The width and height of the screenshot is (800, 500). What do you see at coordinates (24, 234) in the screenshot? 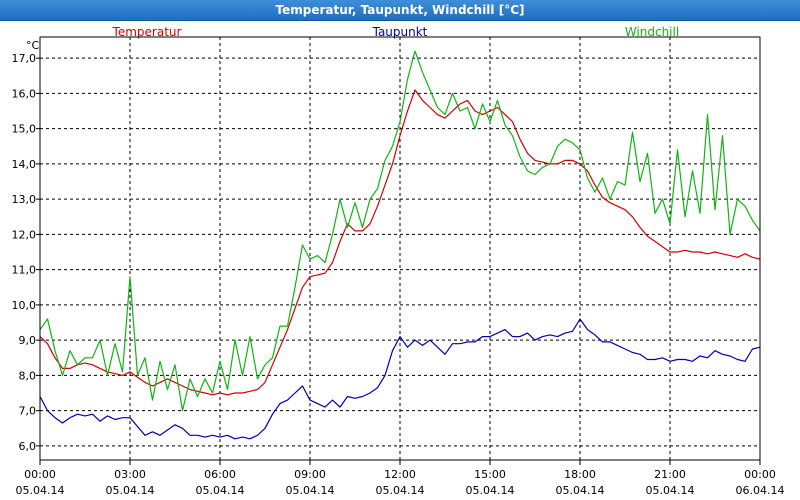
I see `y-tick-label: 12,0` at bounding box center [24, 234].